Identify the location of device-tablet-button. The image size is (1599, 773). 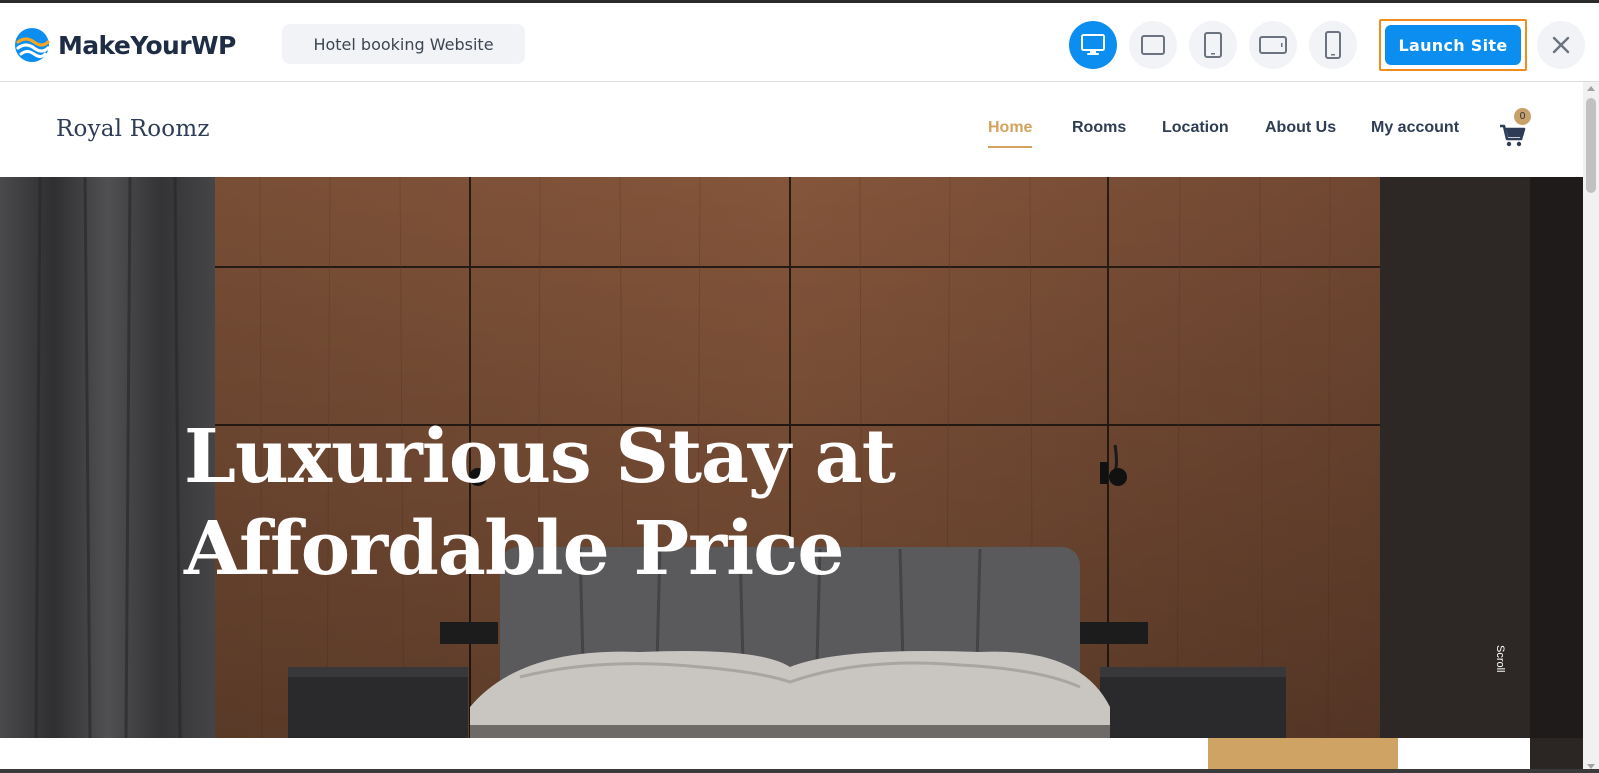
(1213, 45).